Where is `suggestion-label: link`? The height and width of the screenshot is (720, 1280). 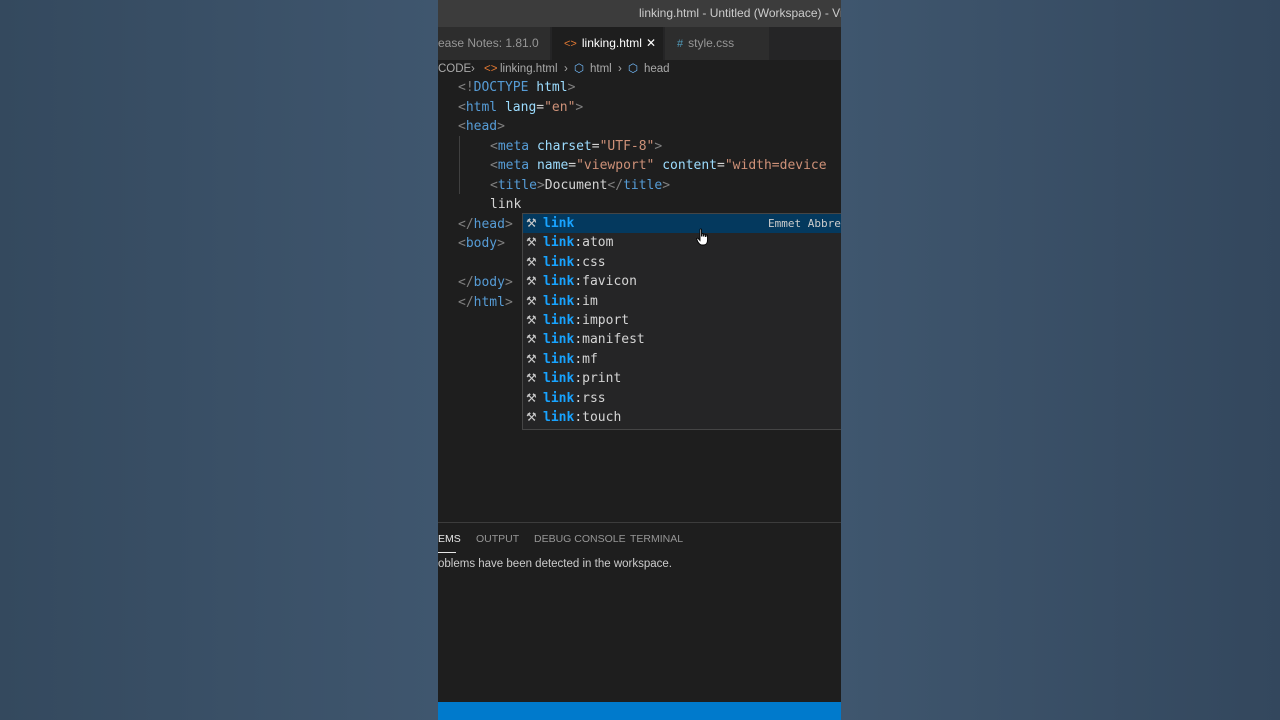 suggestion-label: link is located at coordinates (558, 223).